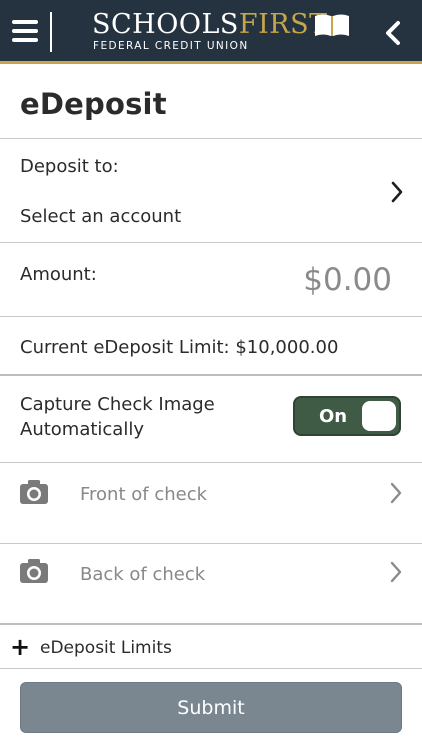  What do you see at coordinates (211, 584) in the screenshot?
I see `back-of-check-row: Back of check` at bounding box center [211, 584].